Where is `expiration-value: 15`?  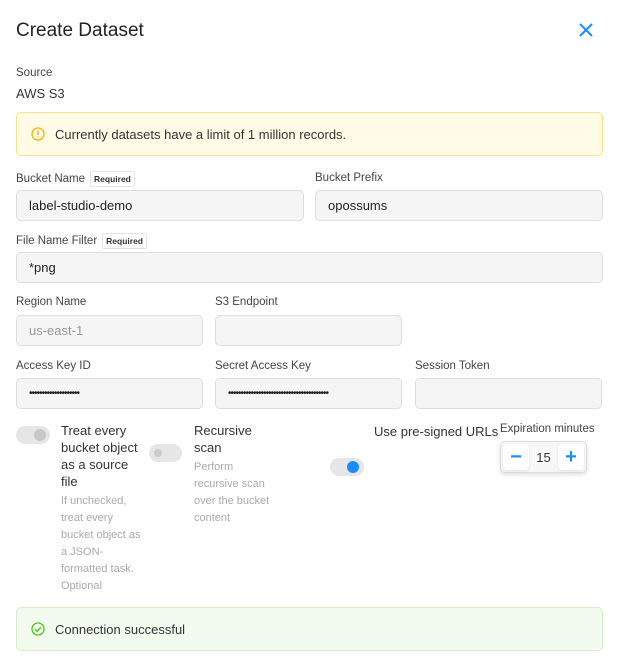 expiration-value: 15 is located at coordinates (543, 457).